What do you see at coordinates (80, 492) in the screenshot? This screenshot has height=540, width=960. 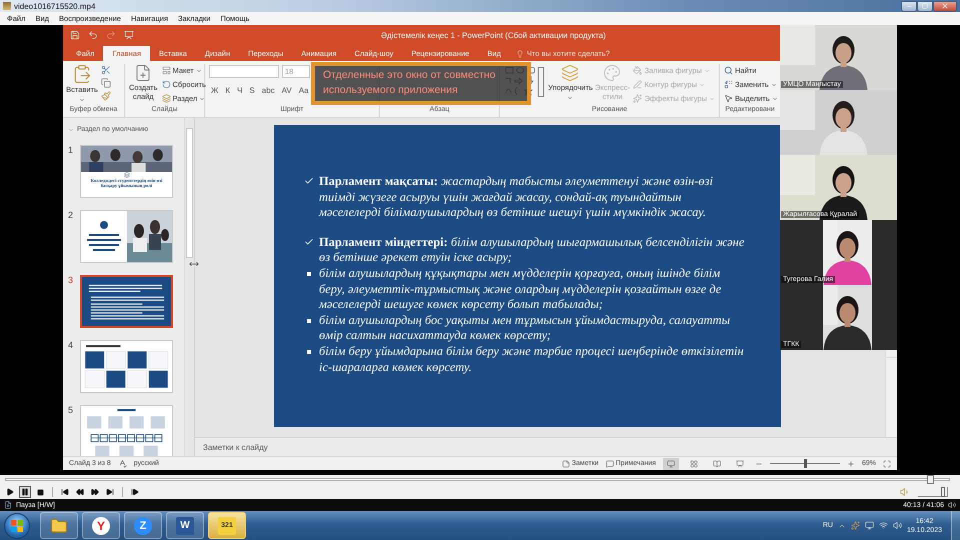 I see `rewind-button` at bounding box center [80, 492].